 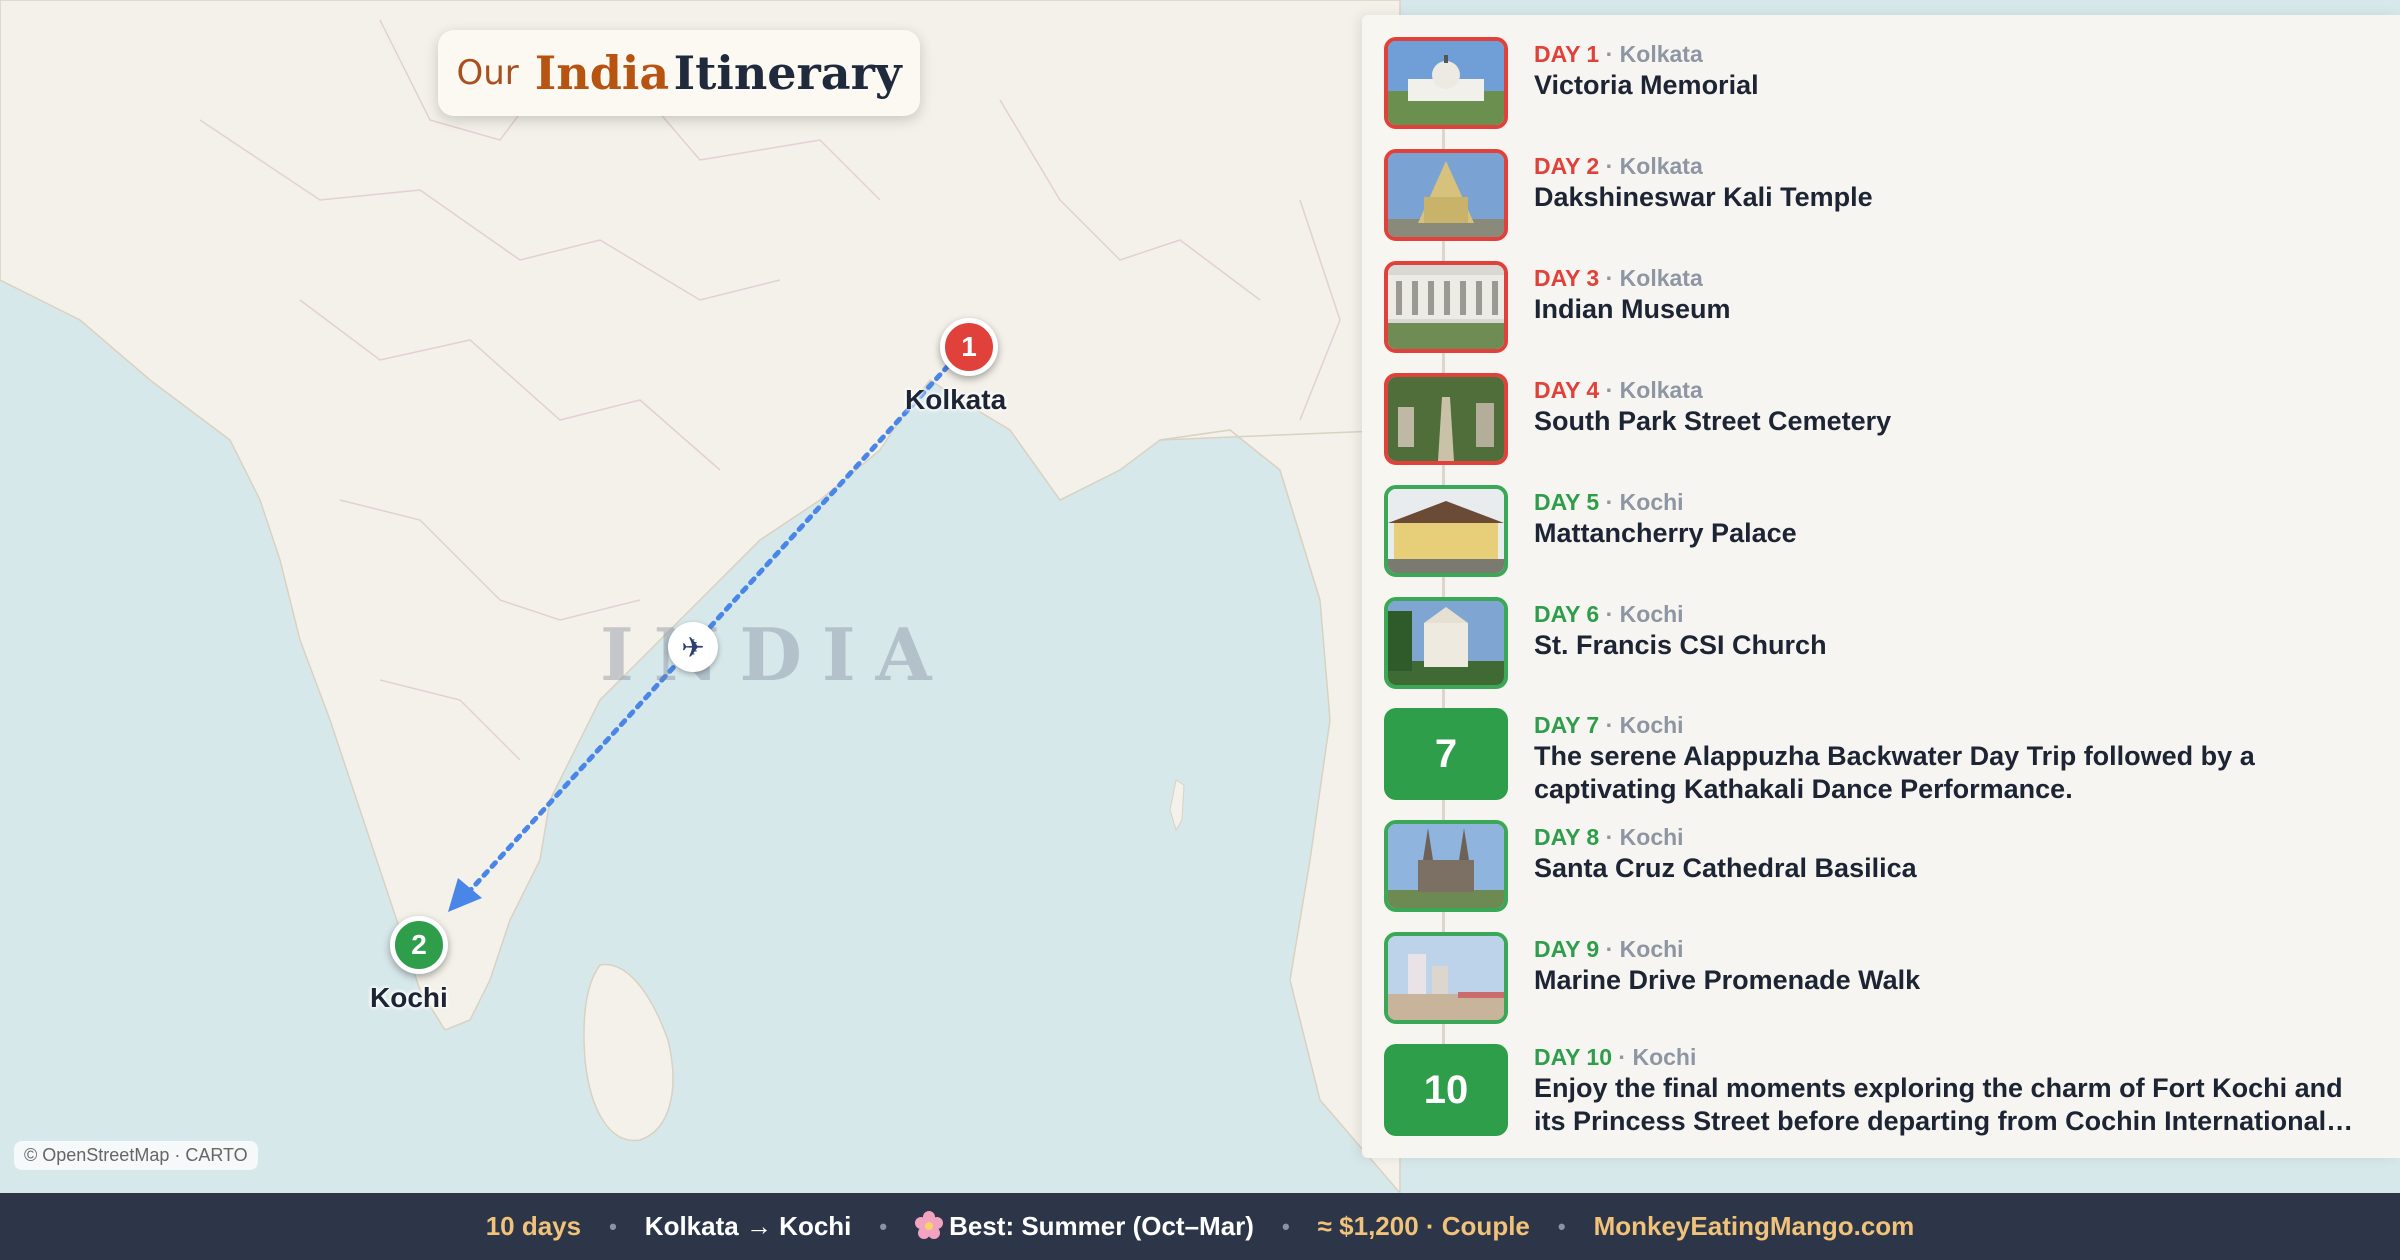 What do you see at coordinates (1573, 1057) in the screenshot?
I see `day-number: DAY 10` at bounding box center [1573, 1057].